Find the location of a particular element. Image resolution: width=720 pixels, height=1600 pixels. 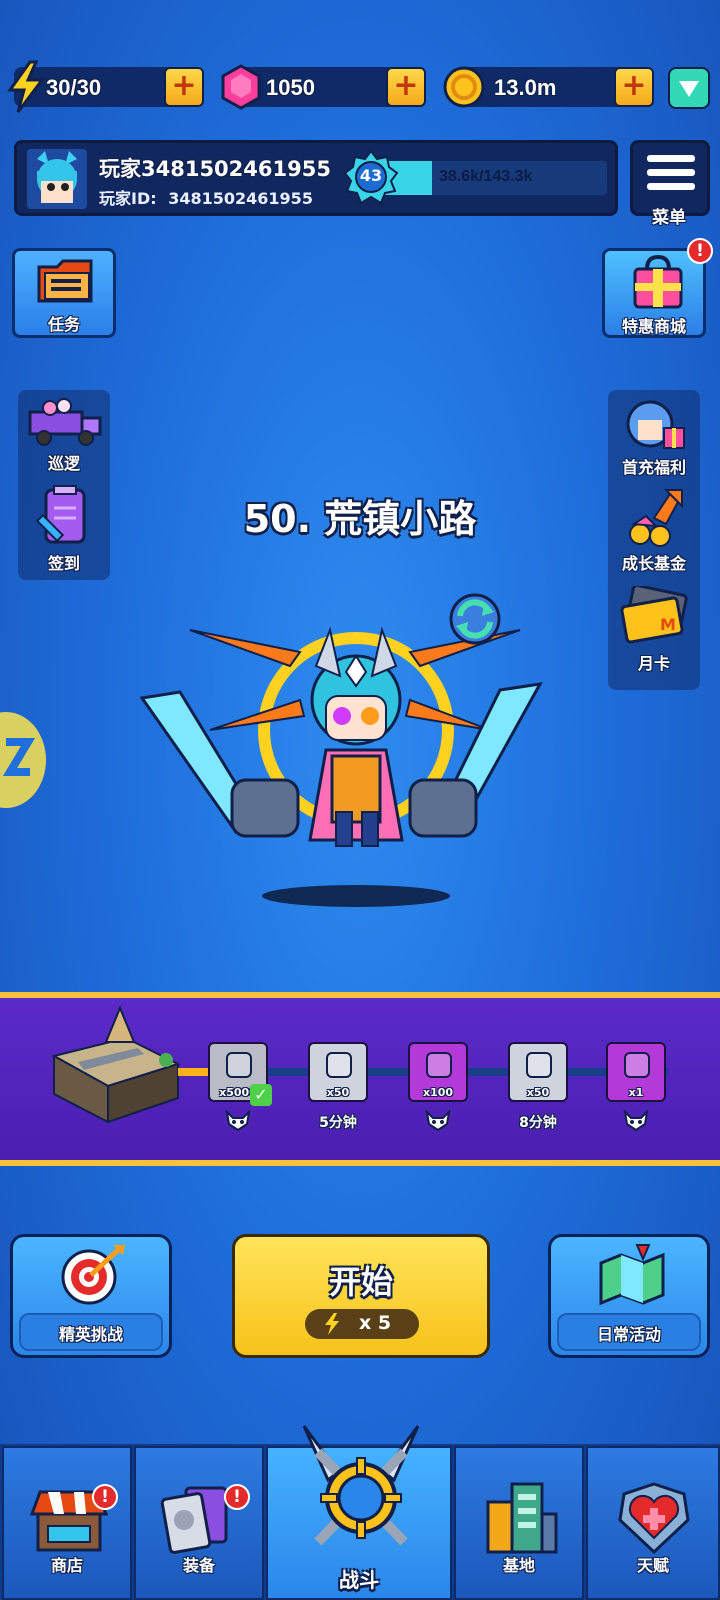

heart-shield-icon is located at coordinates (654, 1518).